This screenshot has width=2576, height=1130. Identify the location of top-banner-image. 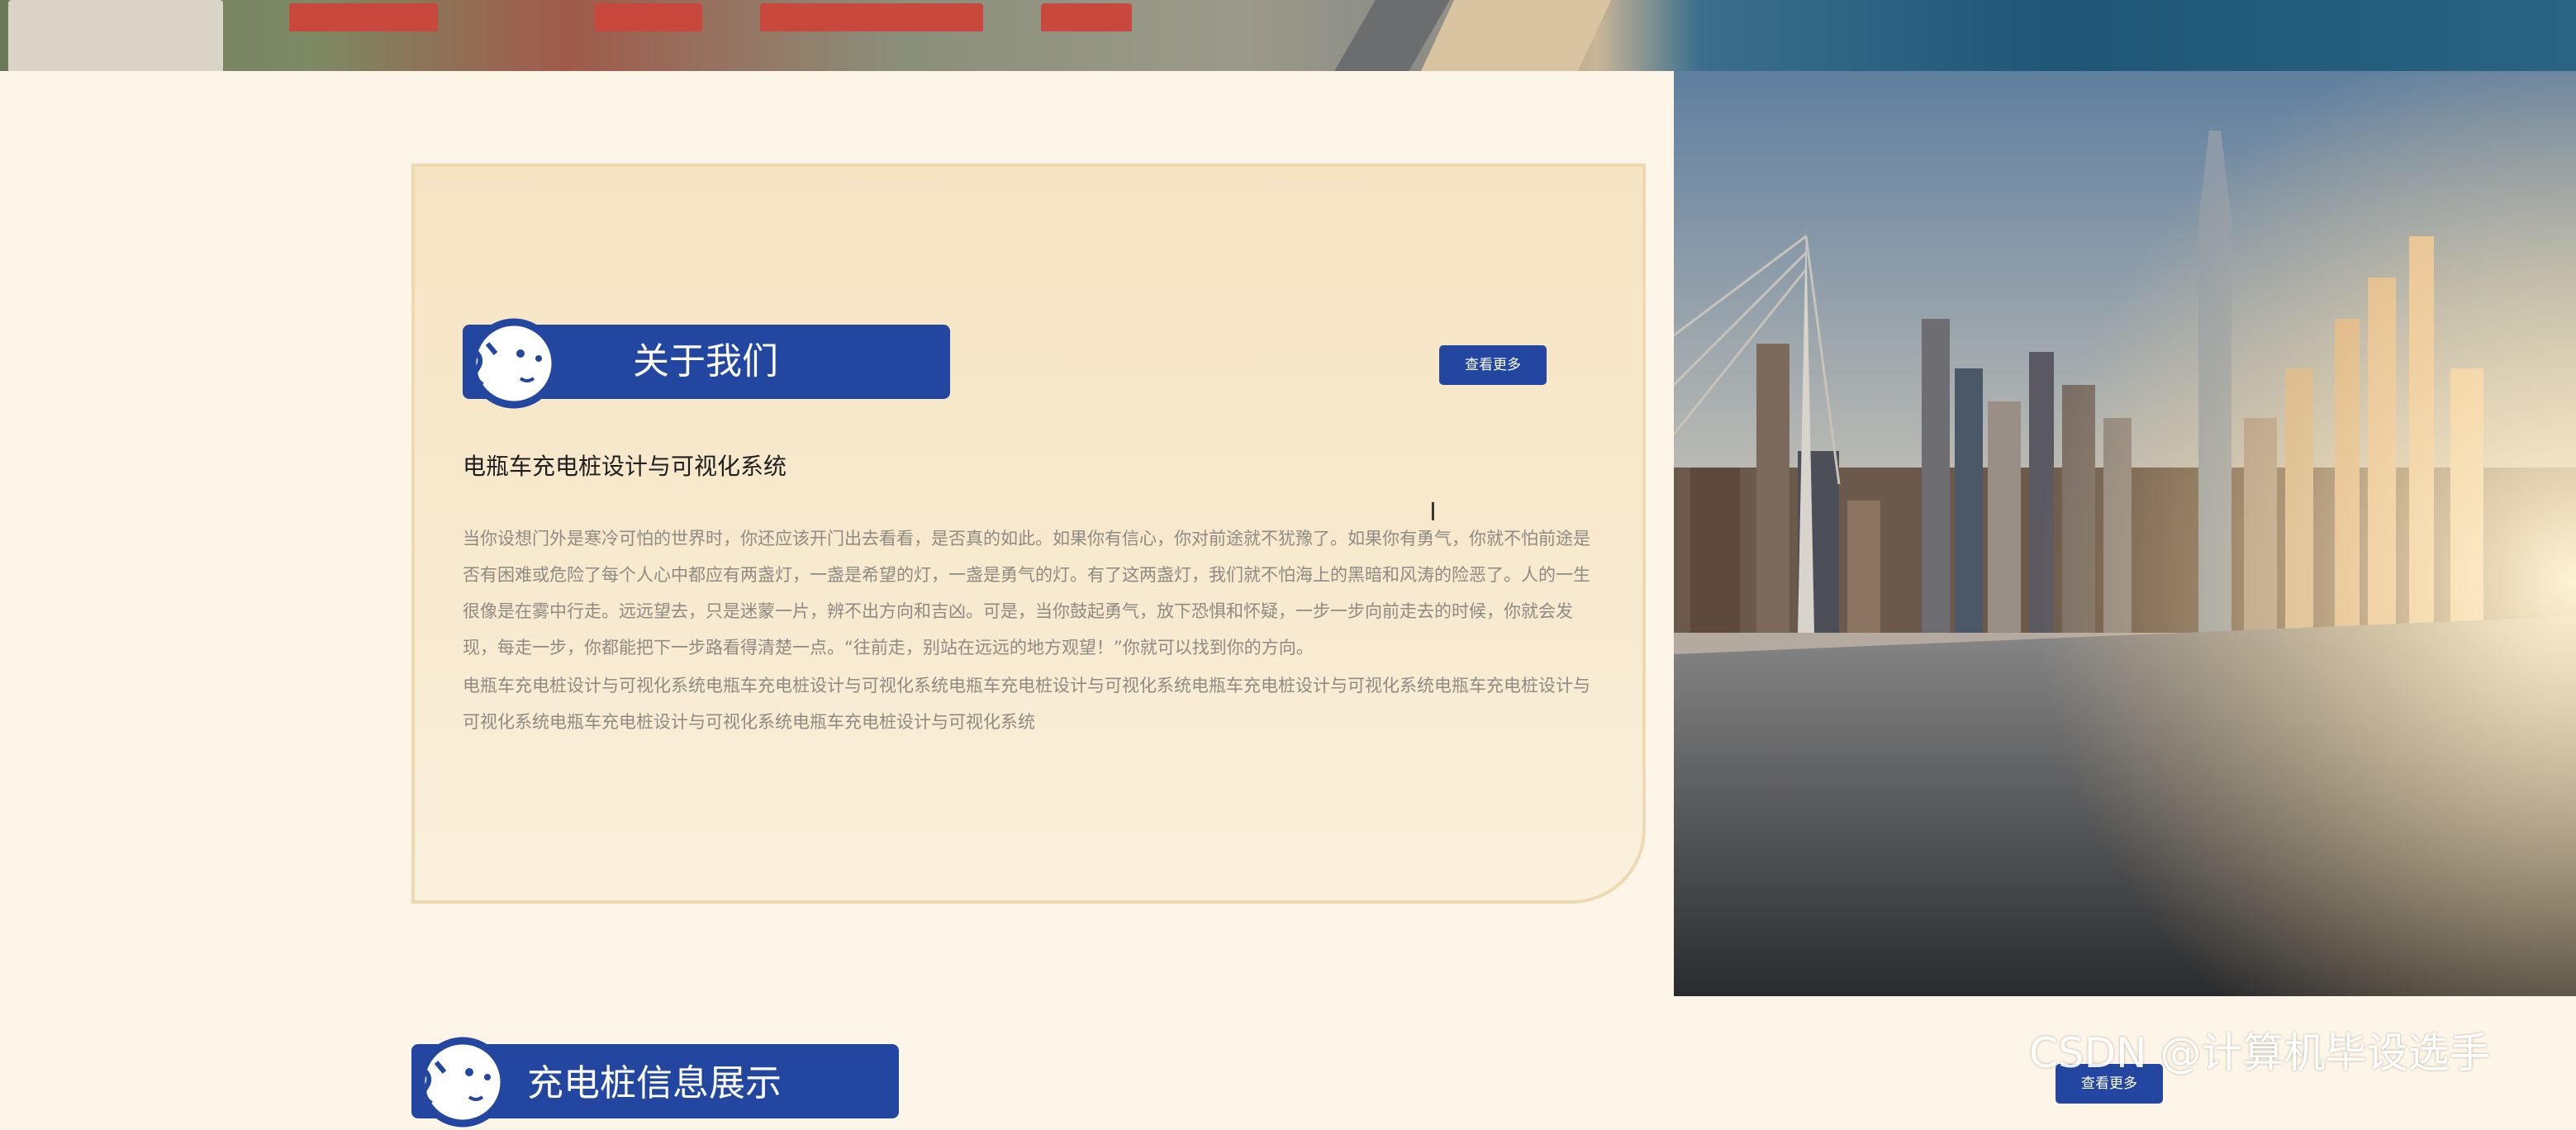
(1288, 35).